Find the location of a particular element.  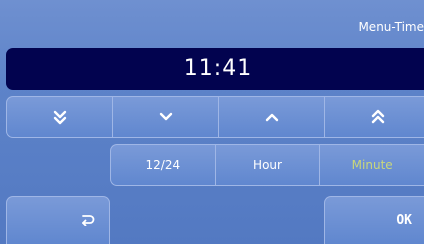

chevron-down-icon is located at coordinates (166, 117).